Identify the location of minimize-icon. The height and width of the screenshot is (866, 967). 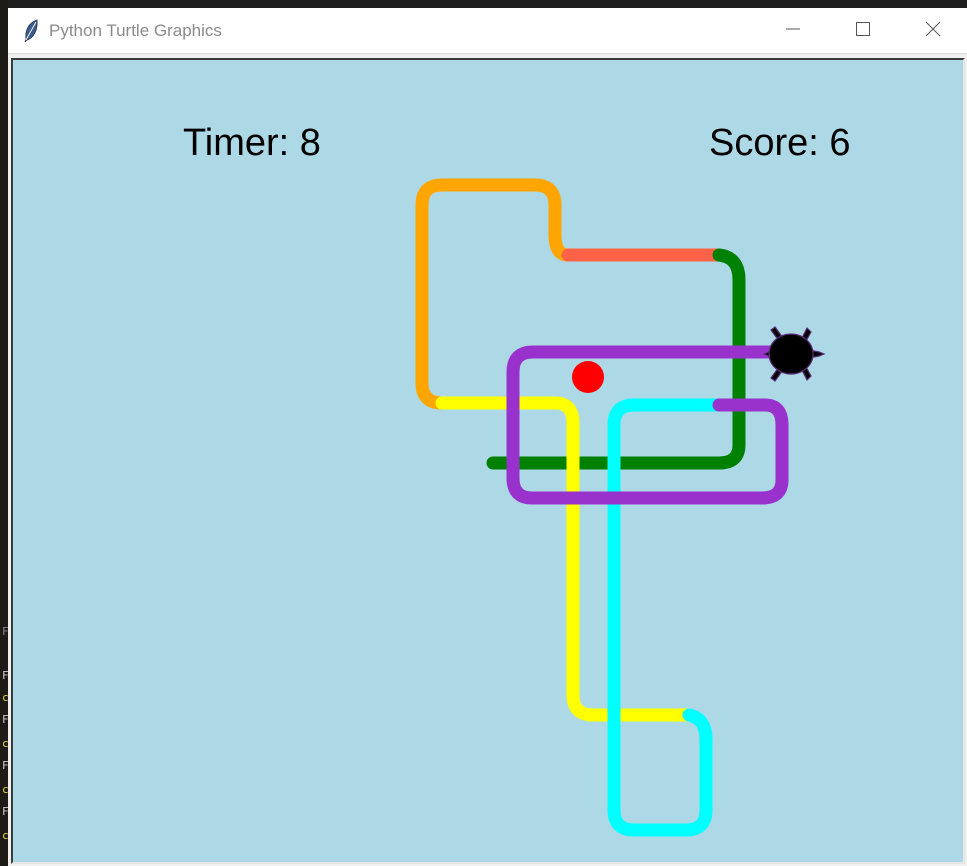
(793, 31).